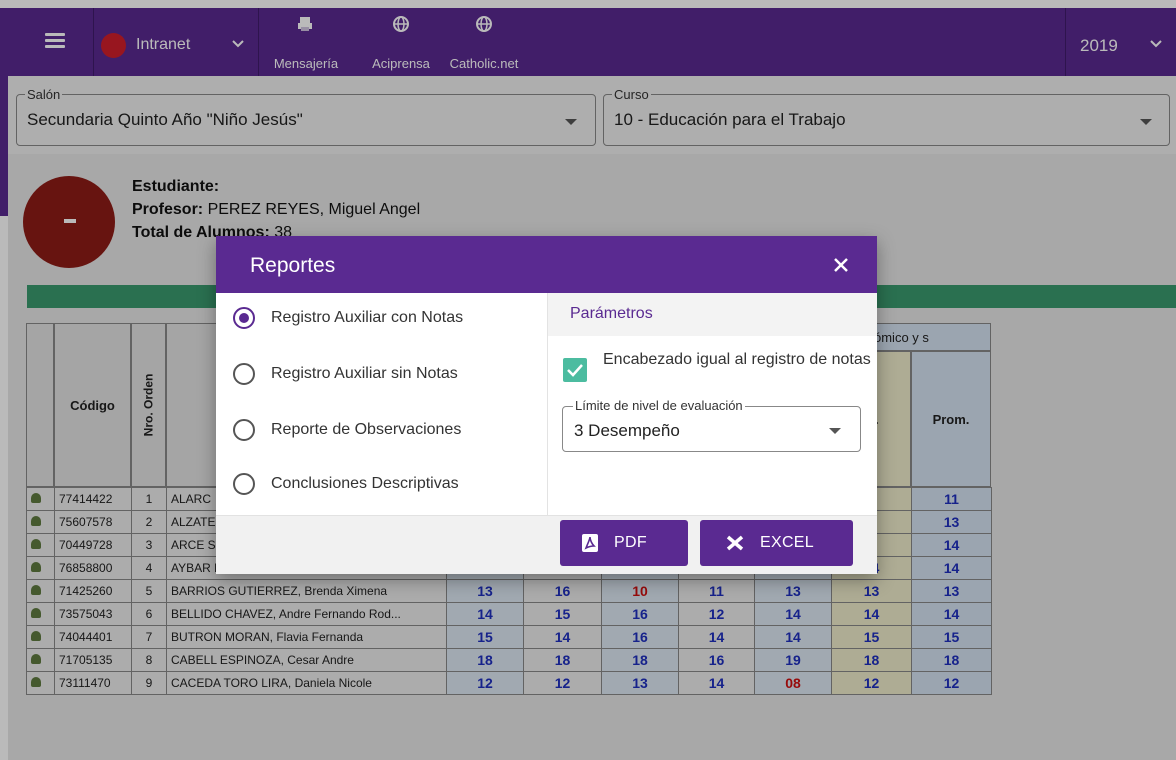  What do you see at coordinates (348, 318) in the screenshot?
I see `option-registro-con-notas: Registro Auxiliar con Notas` at bounding box center [348, 318].